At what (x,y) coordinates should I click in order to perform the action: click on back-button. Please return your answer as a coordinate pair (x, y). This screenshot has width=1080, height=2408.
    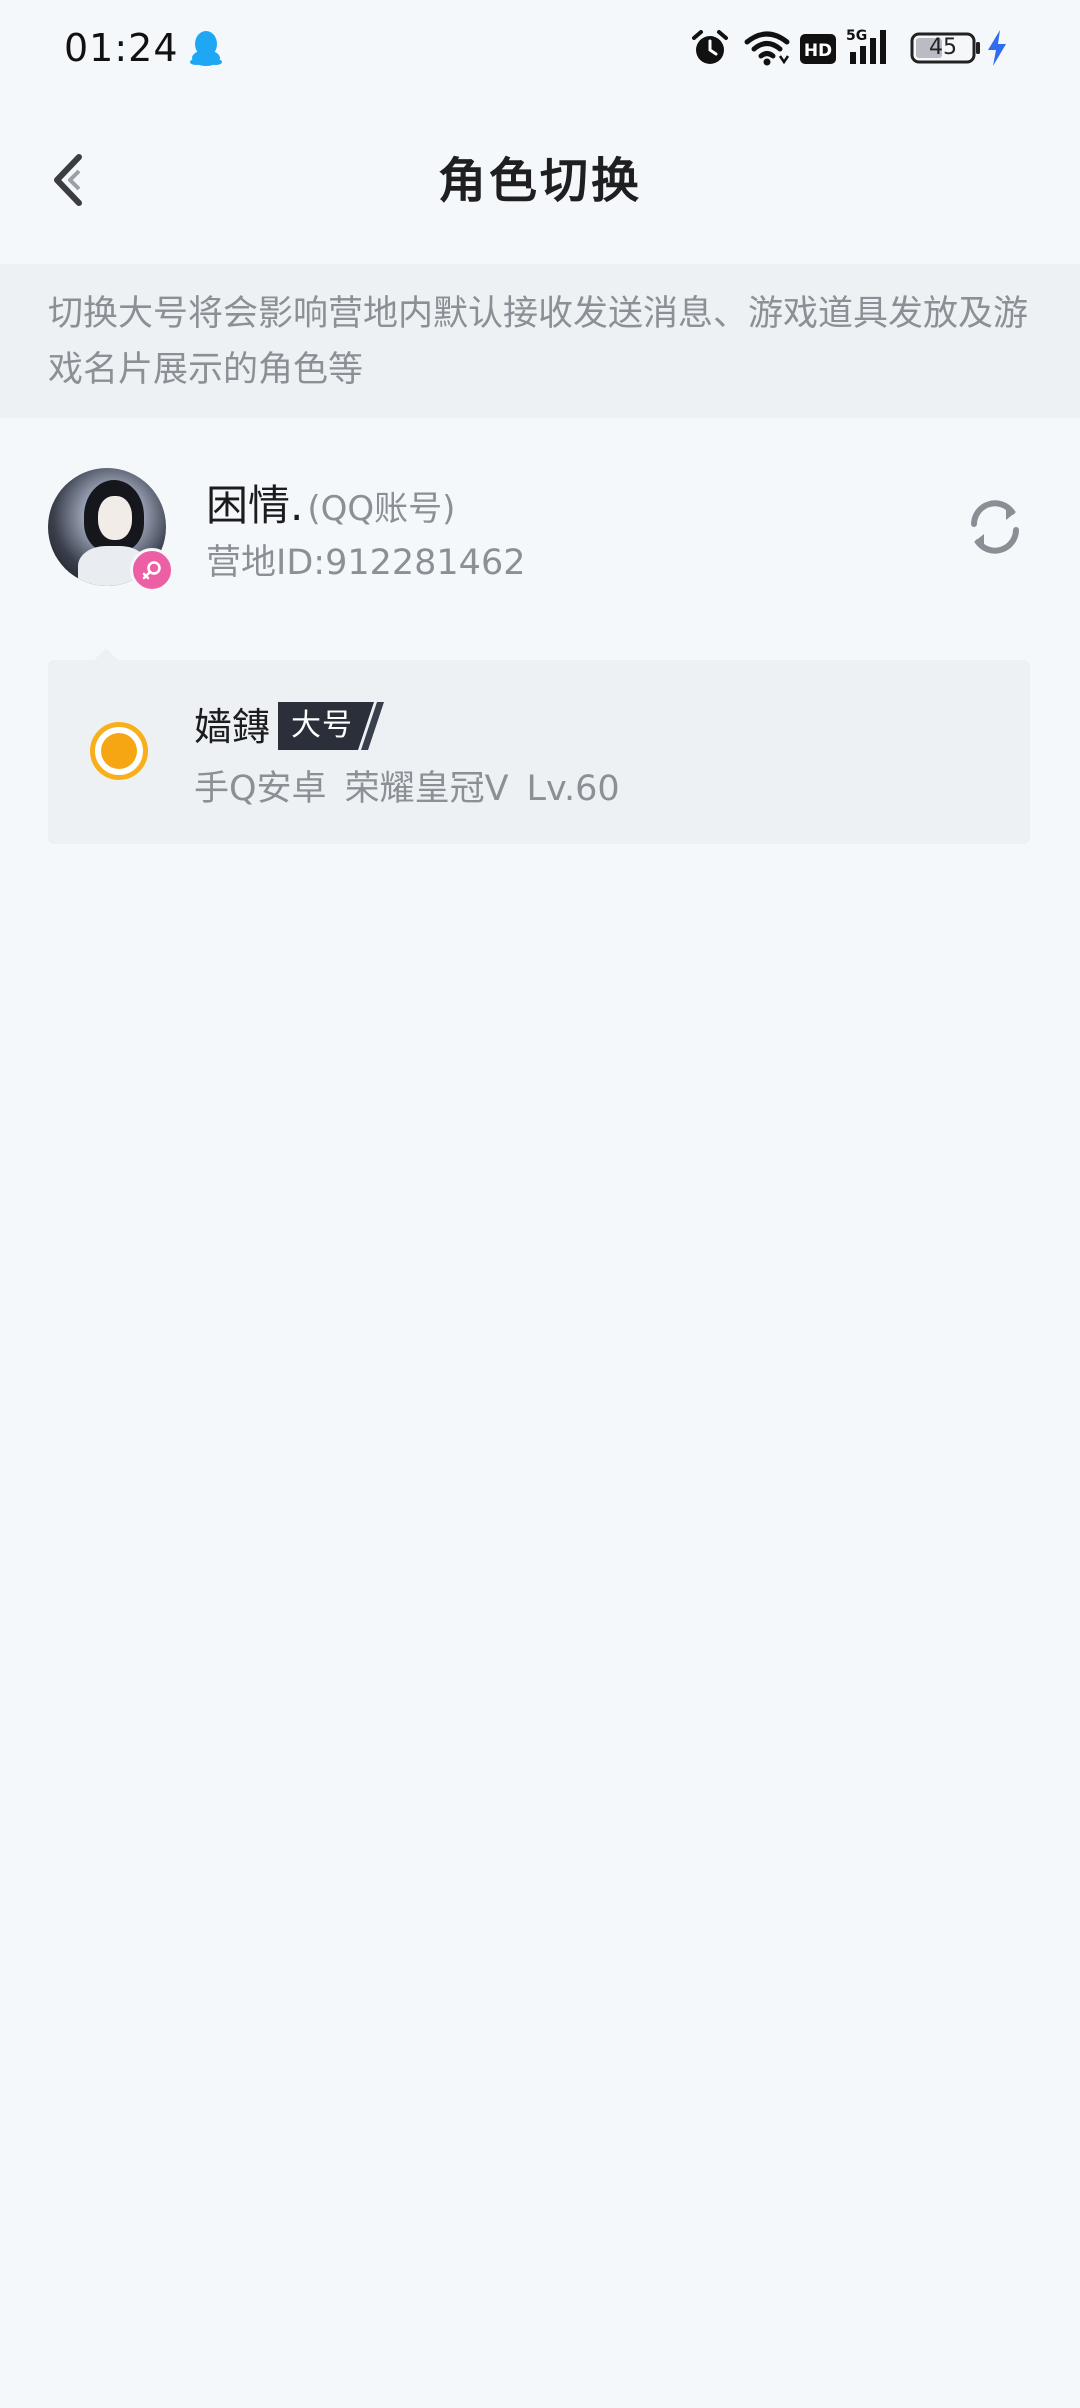
    Looking at the image, I should click on (69, 180).